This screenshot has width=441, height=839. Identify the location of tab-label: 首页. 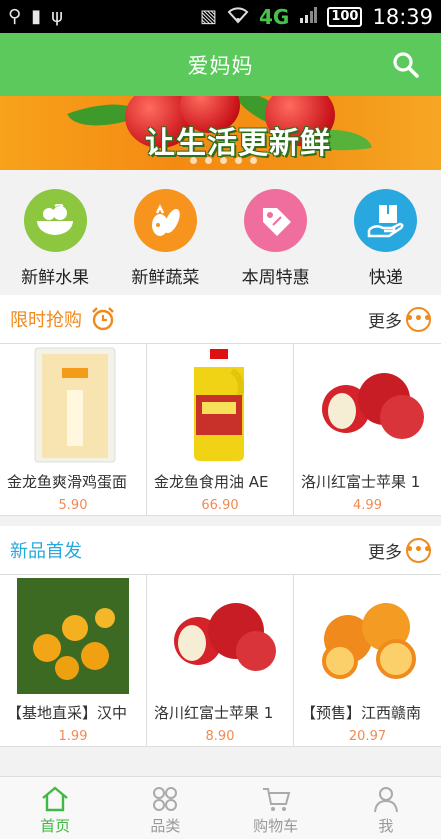
(55, 826).